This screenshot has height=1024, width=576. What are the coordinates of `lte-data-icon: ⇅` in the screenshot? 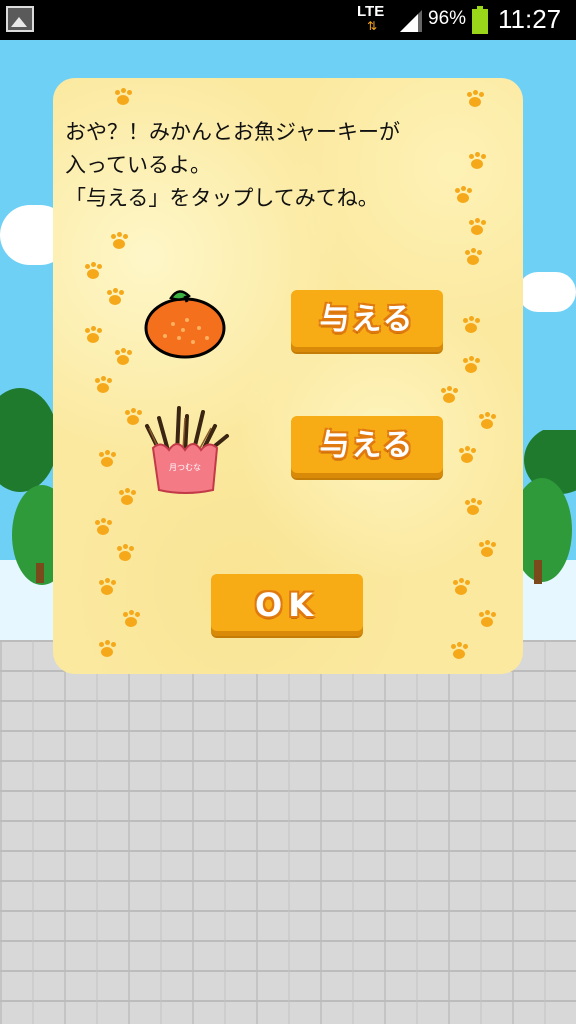 It's located at (372, 26).